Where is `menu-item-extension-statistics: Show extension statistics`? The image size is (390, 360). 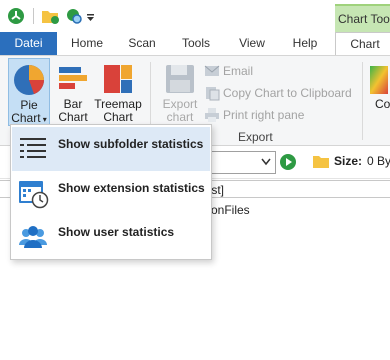
menu-item-extension-statistics: Show extension statistics is located at coordinates (111, 193).